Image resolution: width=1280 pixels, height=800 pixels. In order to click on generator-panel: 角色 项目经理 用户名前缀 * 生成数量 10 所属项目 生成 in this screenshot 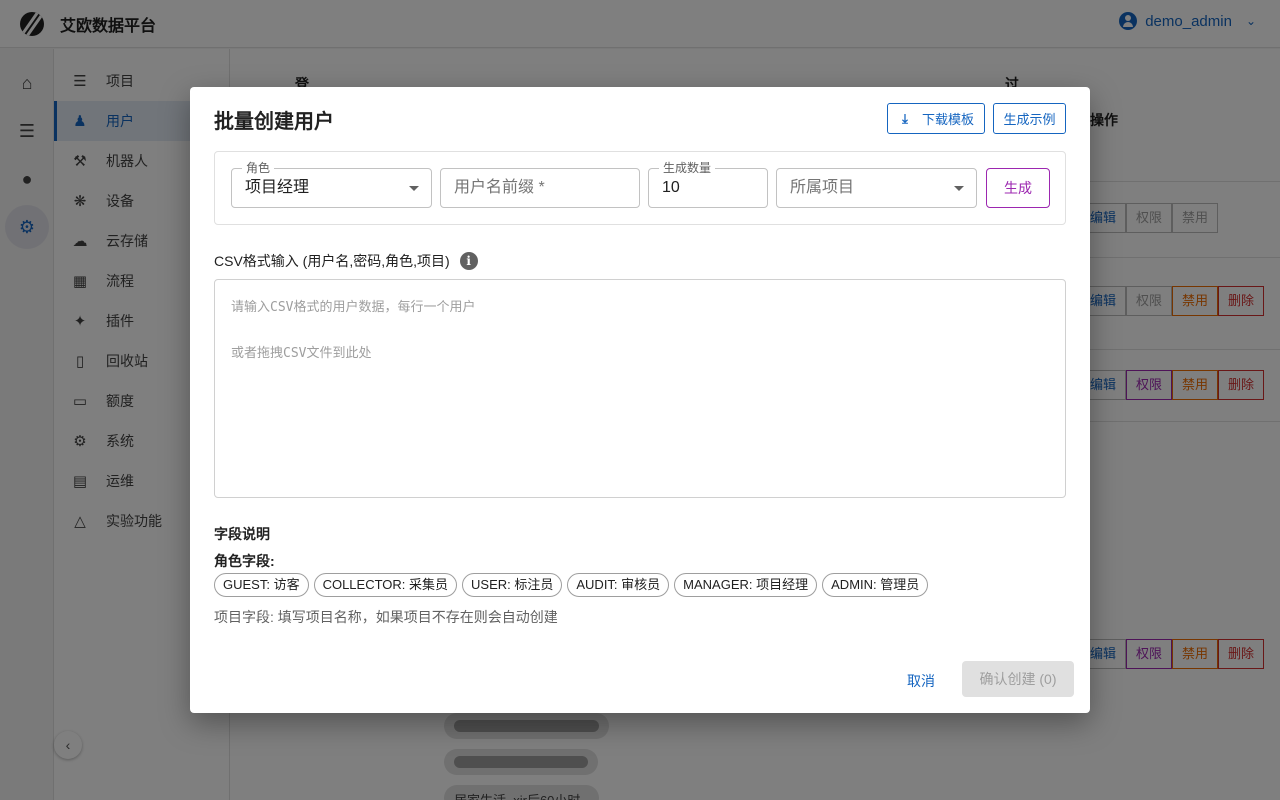, I will do `click(640, 188)`.